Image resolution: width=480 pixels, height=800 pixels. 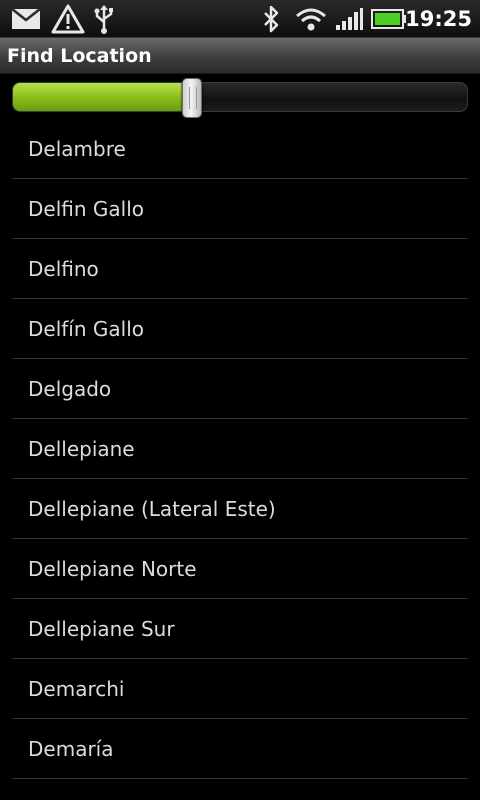 What do you see at coordinates (240, 97) in the screenshot?
I see `zoom-slider` at bounding box center [240, 97].